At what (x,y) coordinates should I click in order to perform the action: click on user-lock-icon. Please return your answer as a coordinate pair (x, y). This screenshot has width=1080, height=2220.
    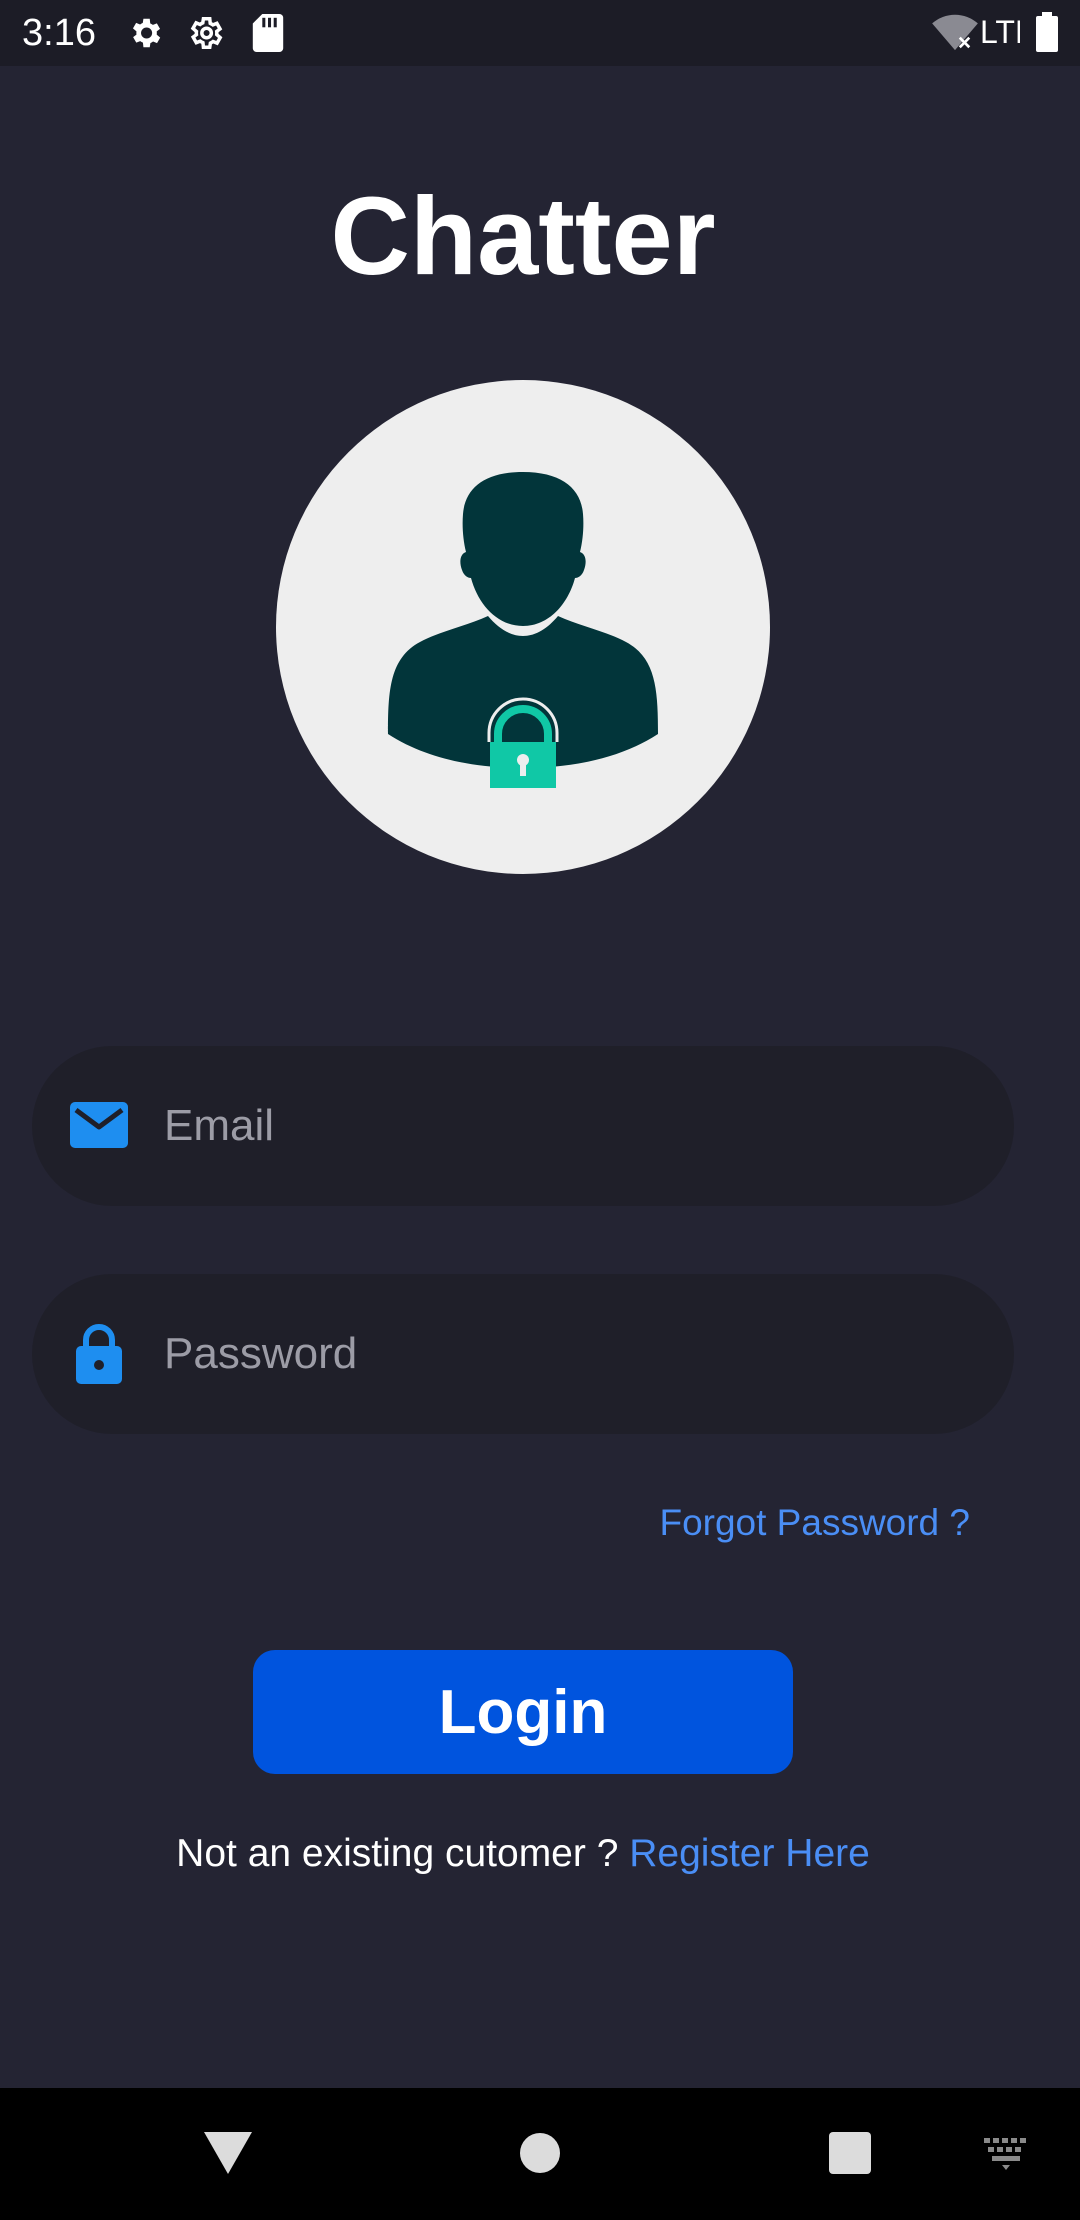
    Looking at the image, I should click on (523, 630).